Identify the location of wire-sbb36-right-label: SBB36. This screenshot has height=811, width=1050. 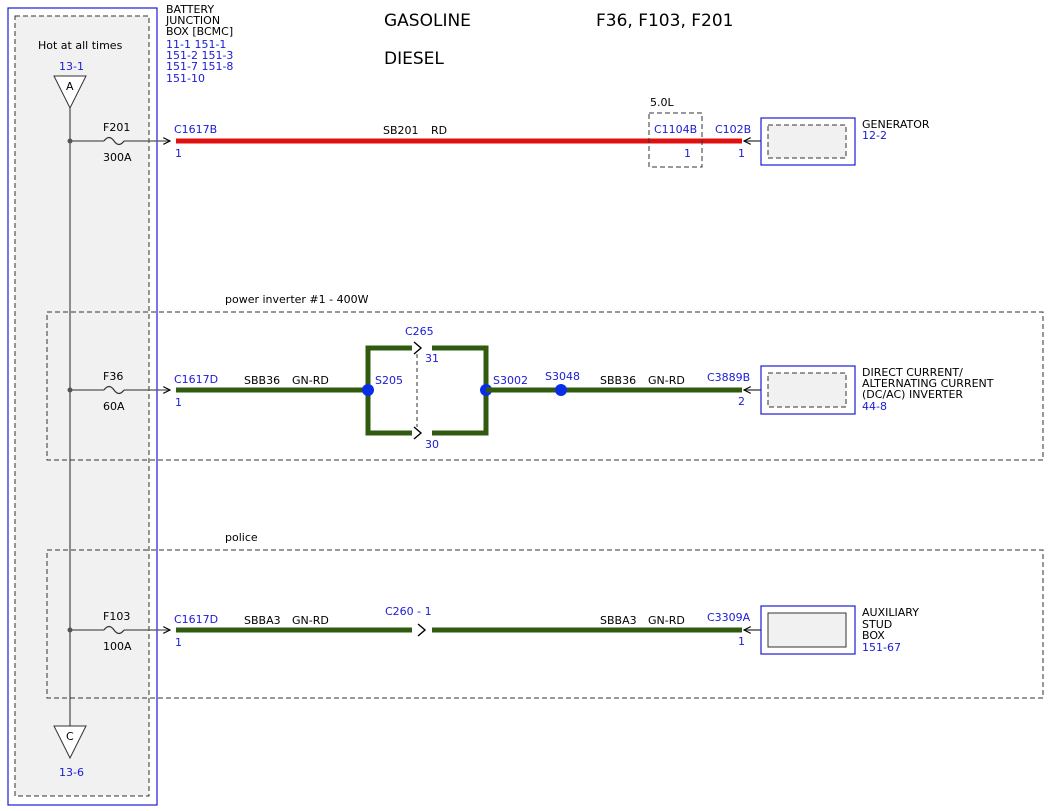
(618, 380).